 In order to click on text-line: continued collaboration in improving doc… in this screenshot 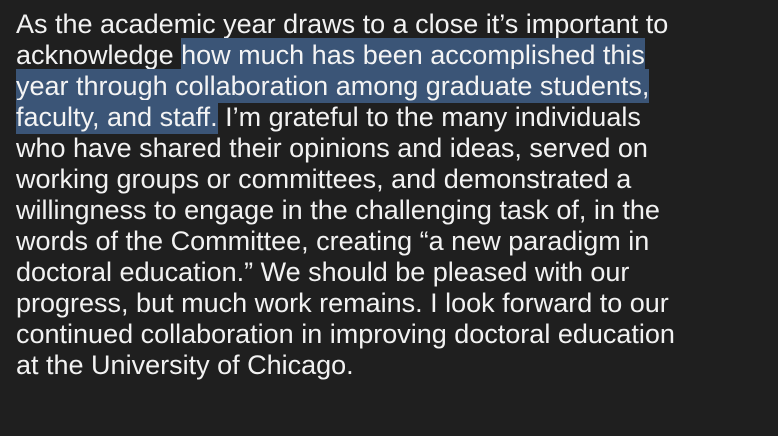, I will do `click(395, 334)`.